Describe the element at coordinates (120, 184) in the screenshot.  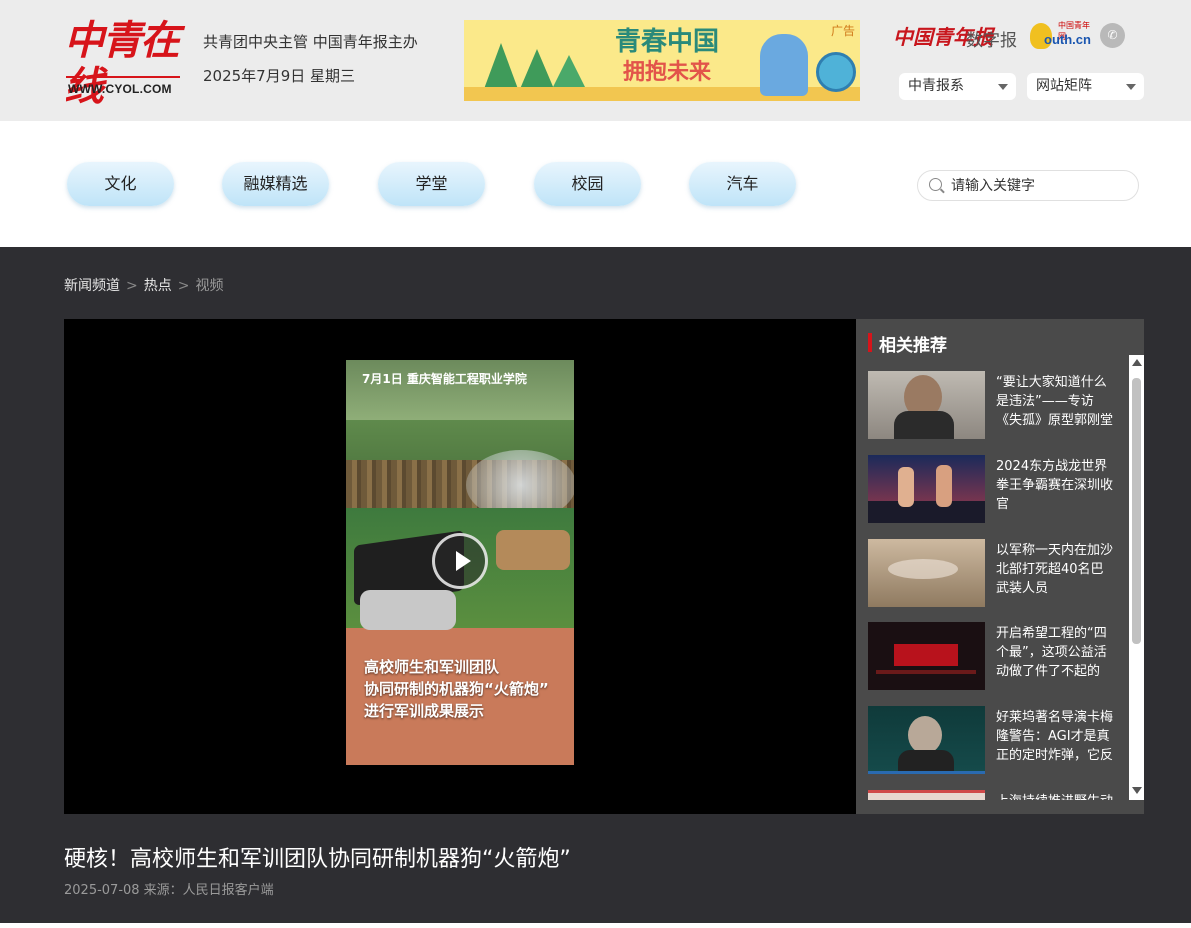
I see `nav-item-culture: 文化` at that location.